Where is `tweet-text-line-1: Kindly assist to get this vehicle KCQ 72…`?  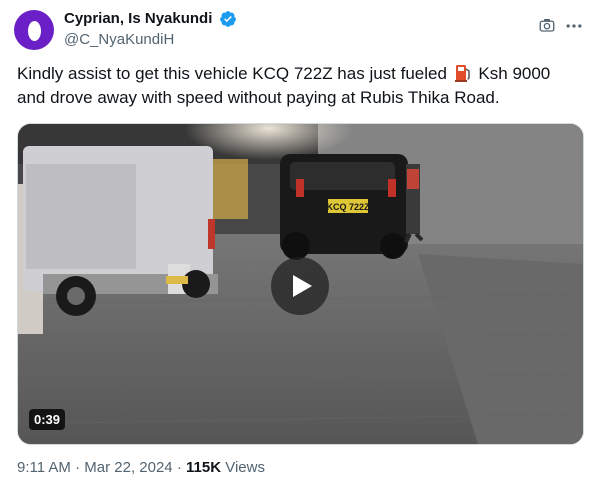 tweet-text-line-1: Kindly assist to get this vehicle KCQ 72… is located at coordinates (307, 74).